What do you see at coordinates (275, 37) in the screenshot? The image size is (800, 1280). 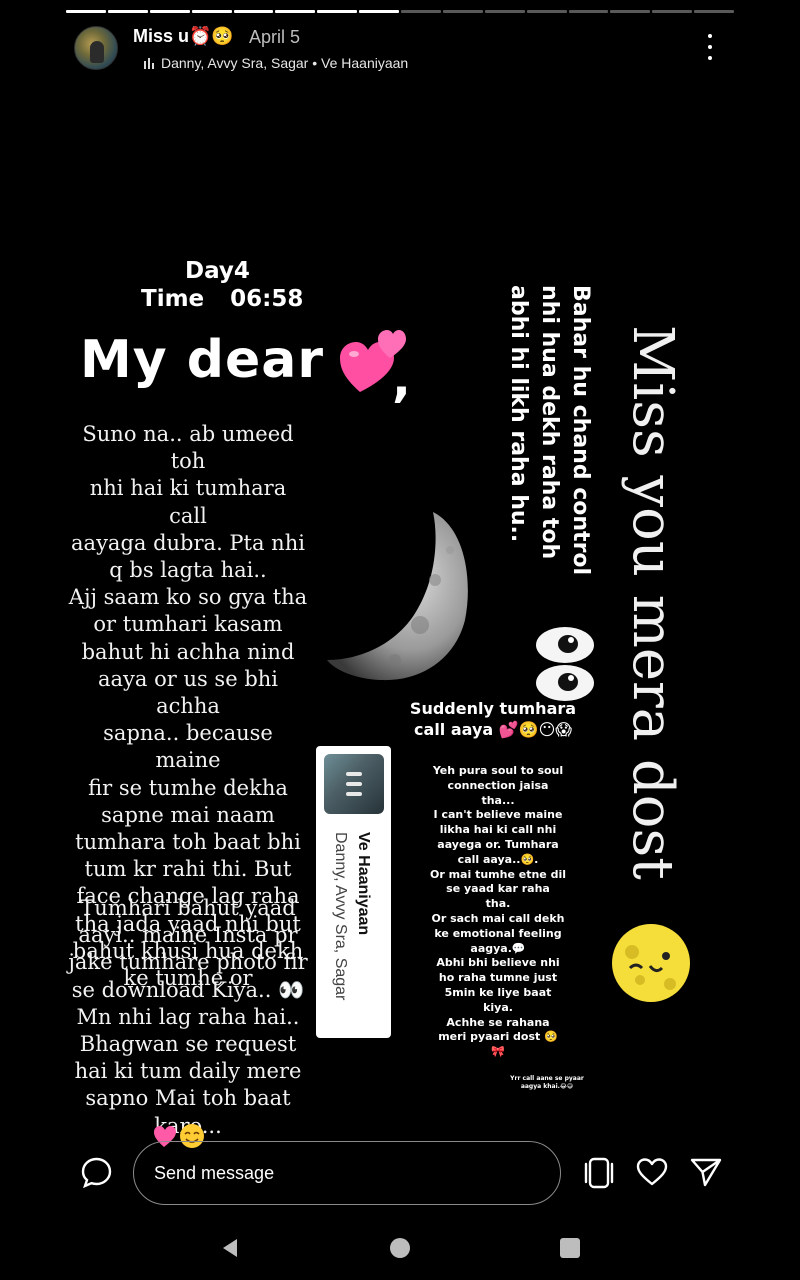 I see `post-date: April 5` at bounding box center [275, 37].